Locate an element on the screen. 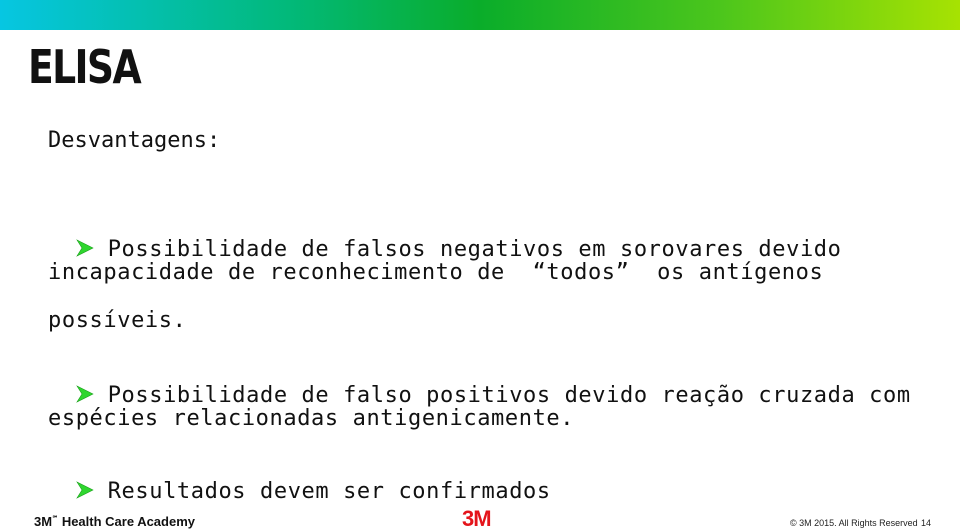  header-gradient-bar is located at coordinates (480, 15).